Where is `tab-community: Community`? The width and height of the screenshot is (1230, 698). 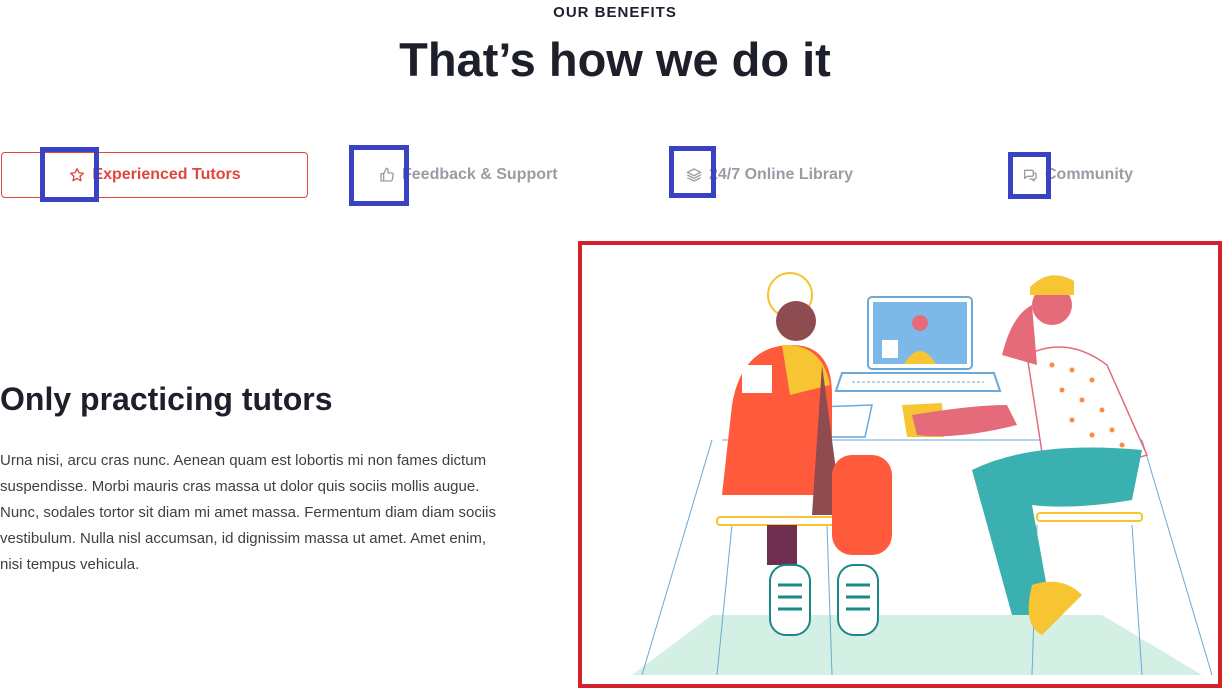 tab-community: Community is located at coordinates (1077, 175).